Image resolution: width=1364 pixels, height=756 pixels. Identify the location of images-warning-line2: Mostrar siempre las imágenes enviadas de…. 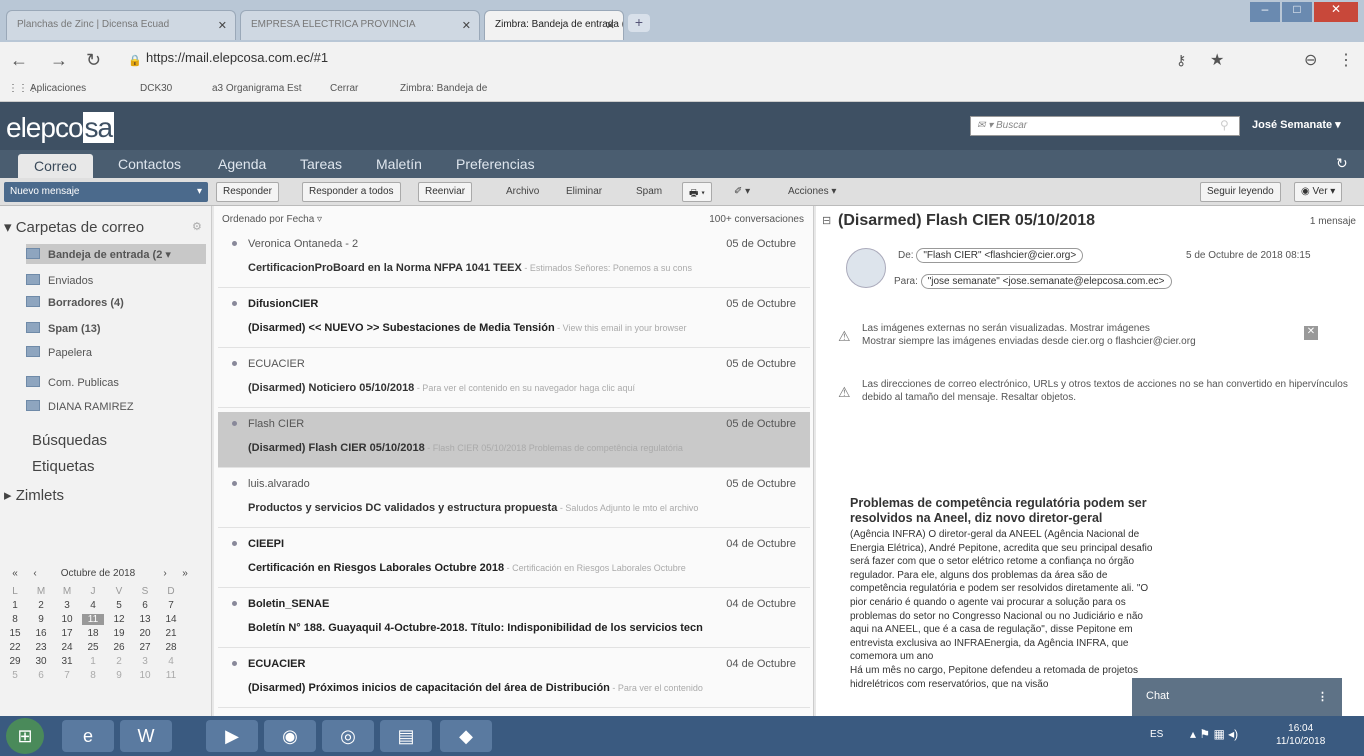
(1102, 341).